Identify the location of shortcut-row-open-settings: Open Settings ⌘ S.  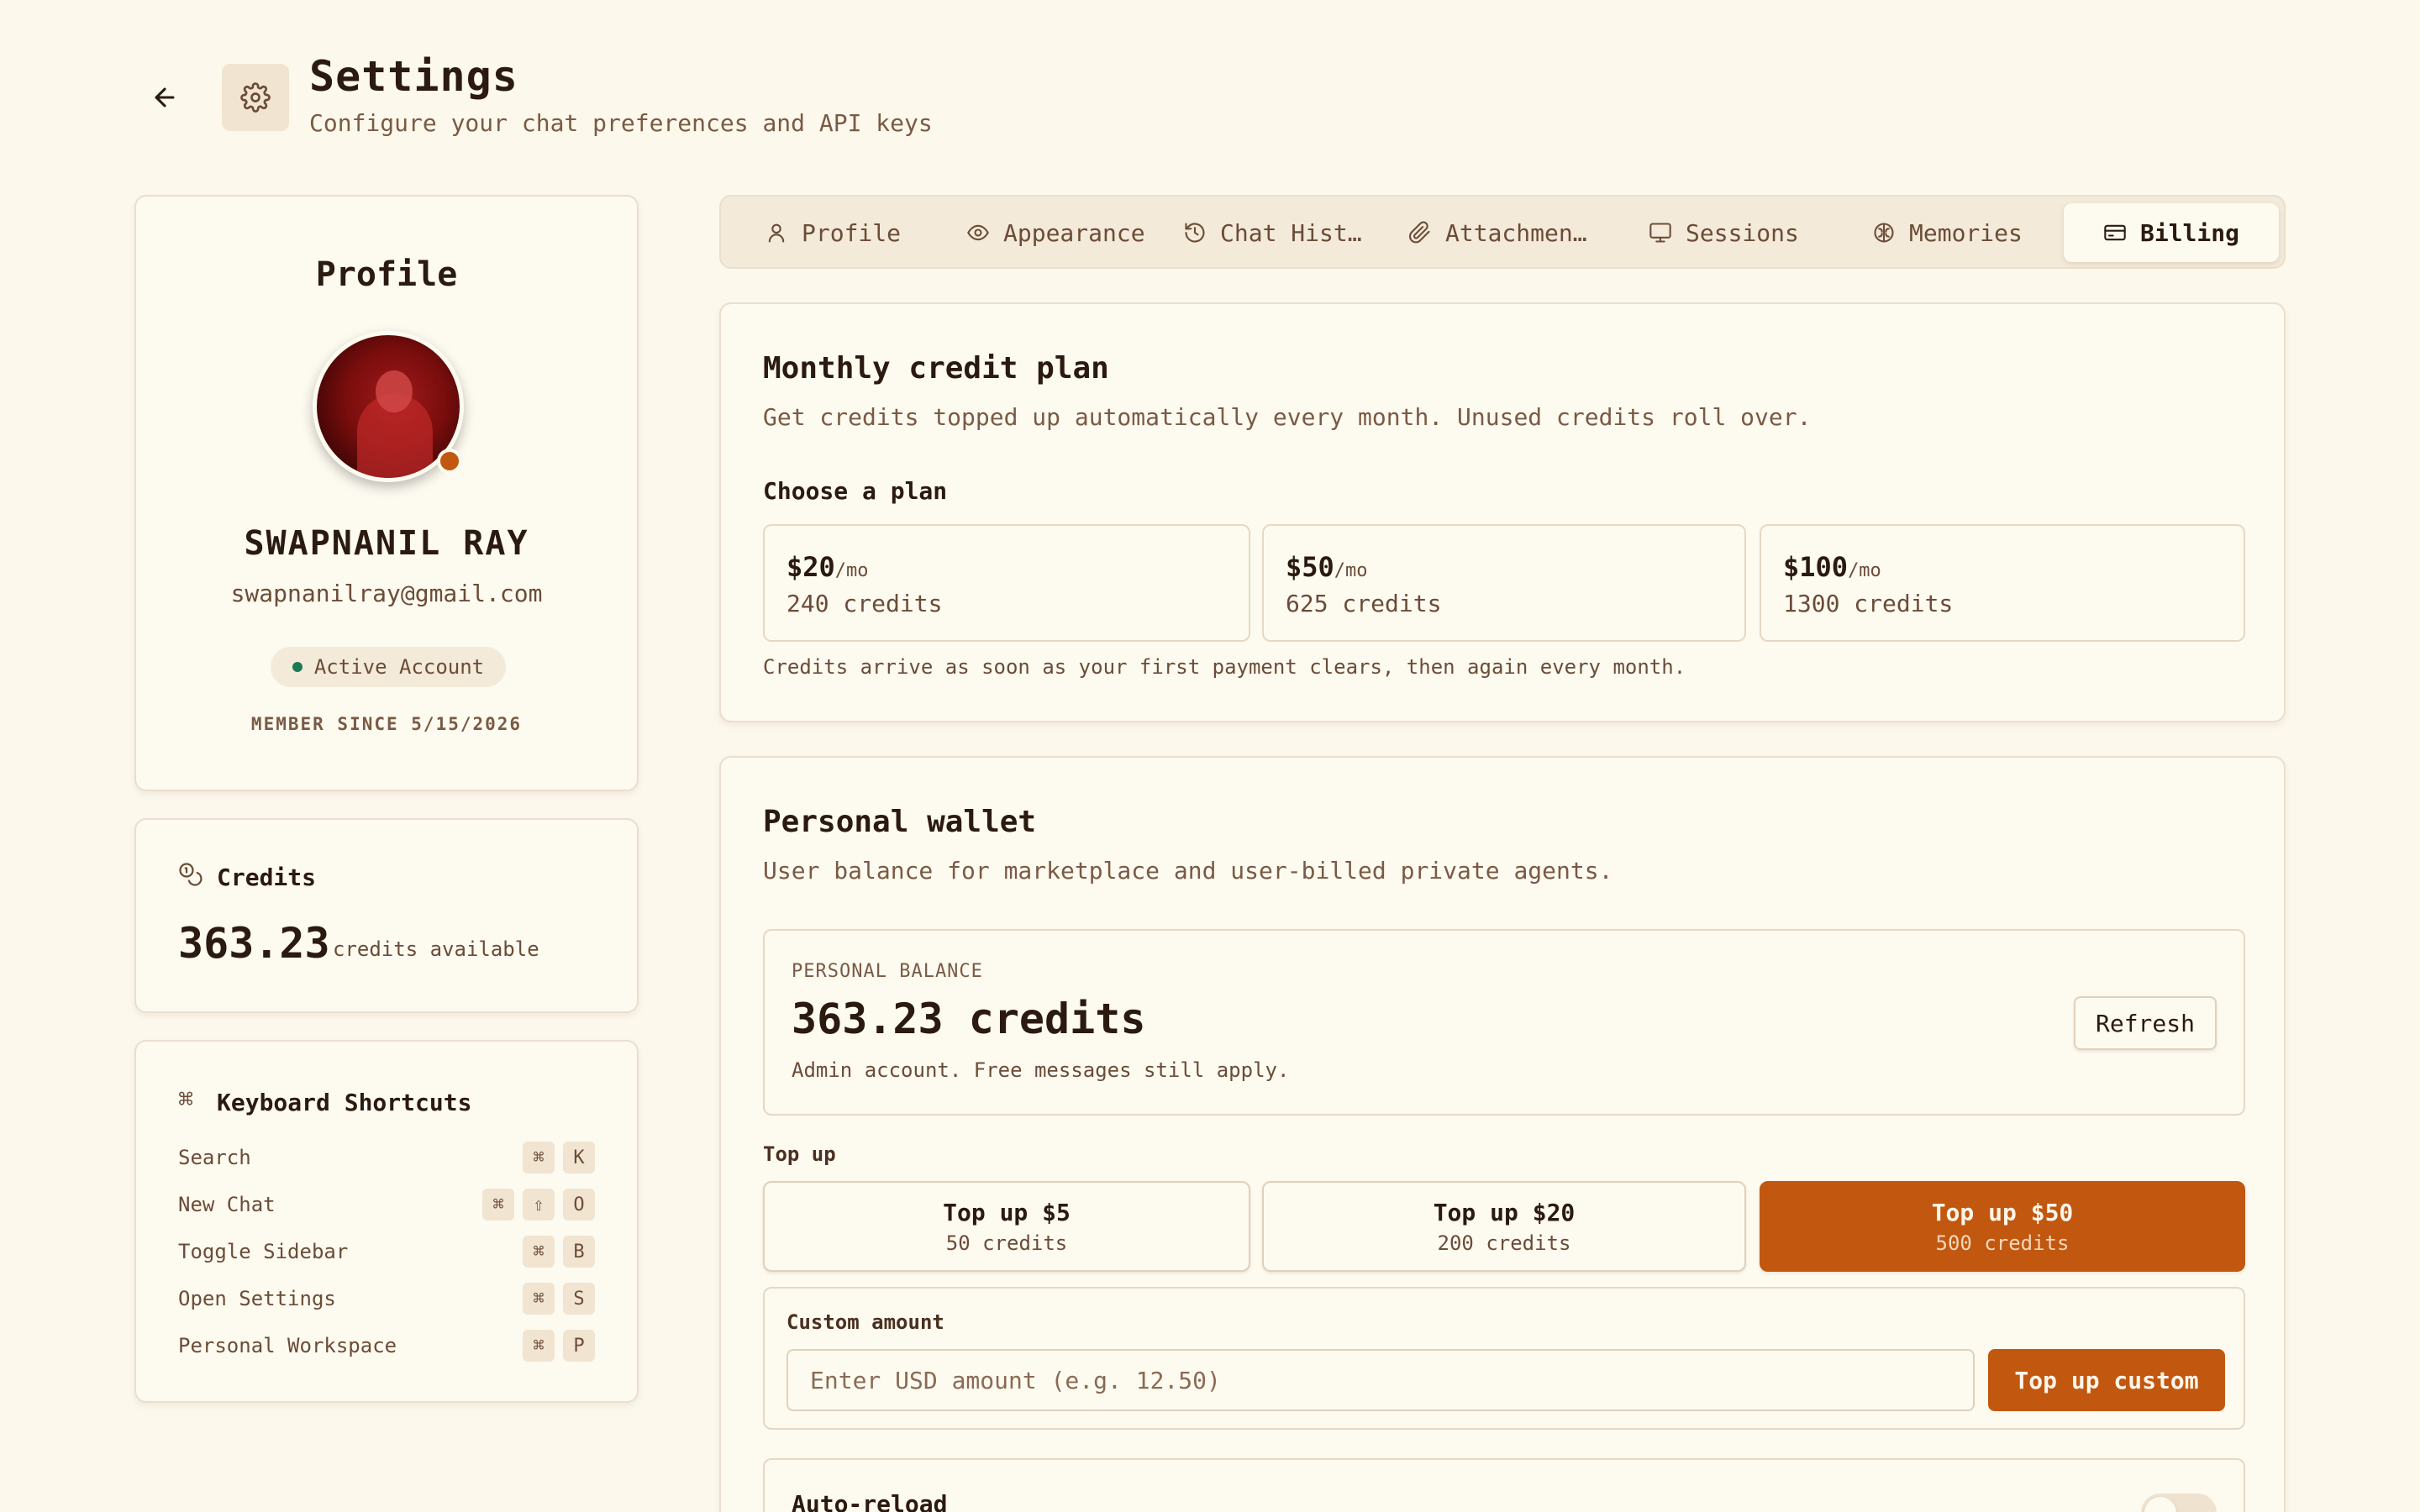
(386, 1298).